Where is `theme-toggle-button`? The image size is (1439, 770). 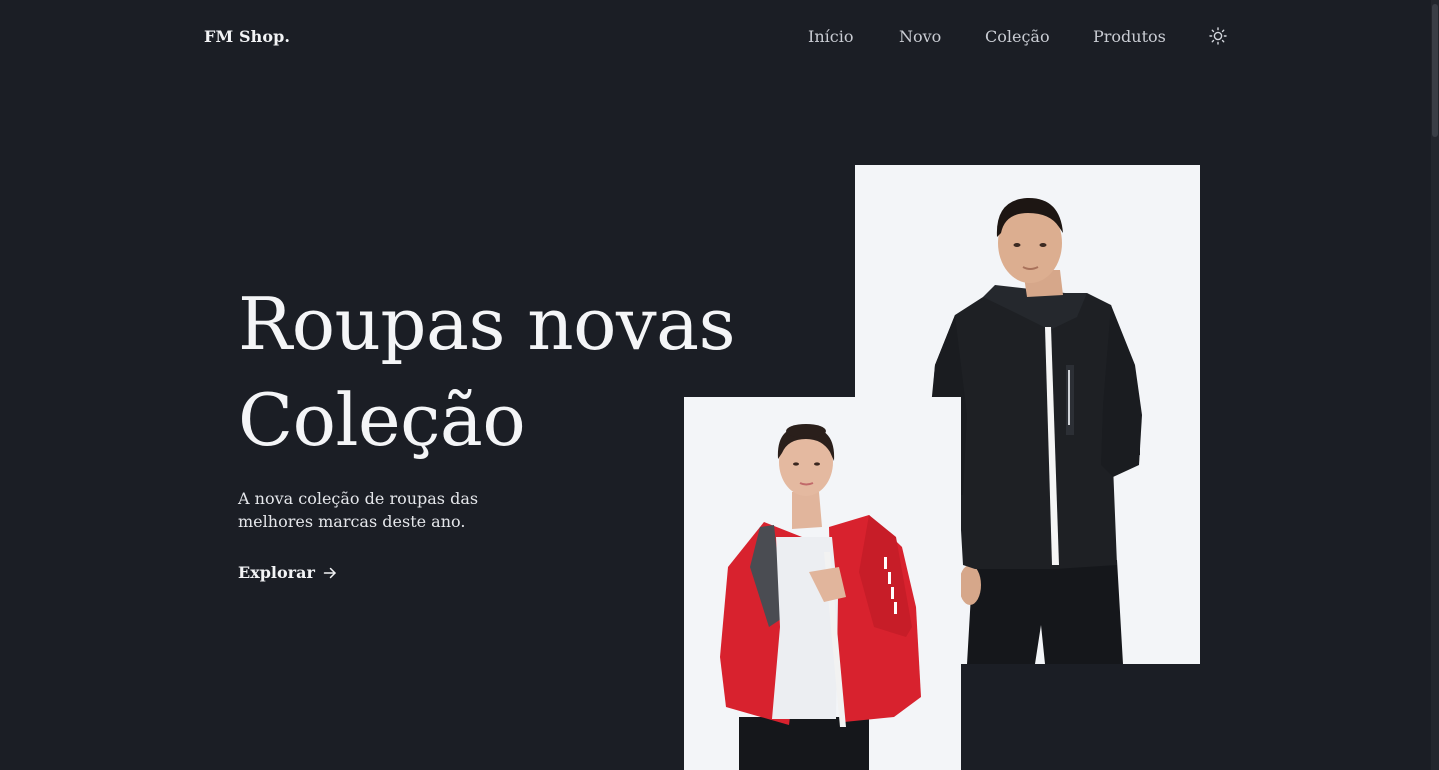
theme-toggle-button is located at coordinates (1218, 36).